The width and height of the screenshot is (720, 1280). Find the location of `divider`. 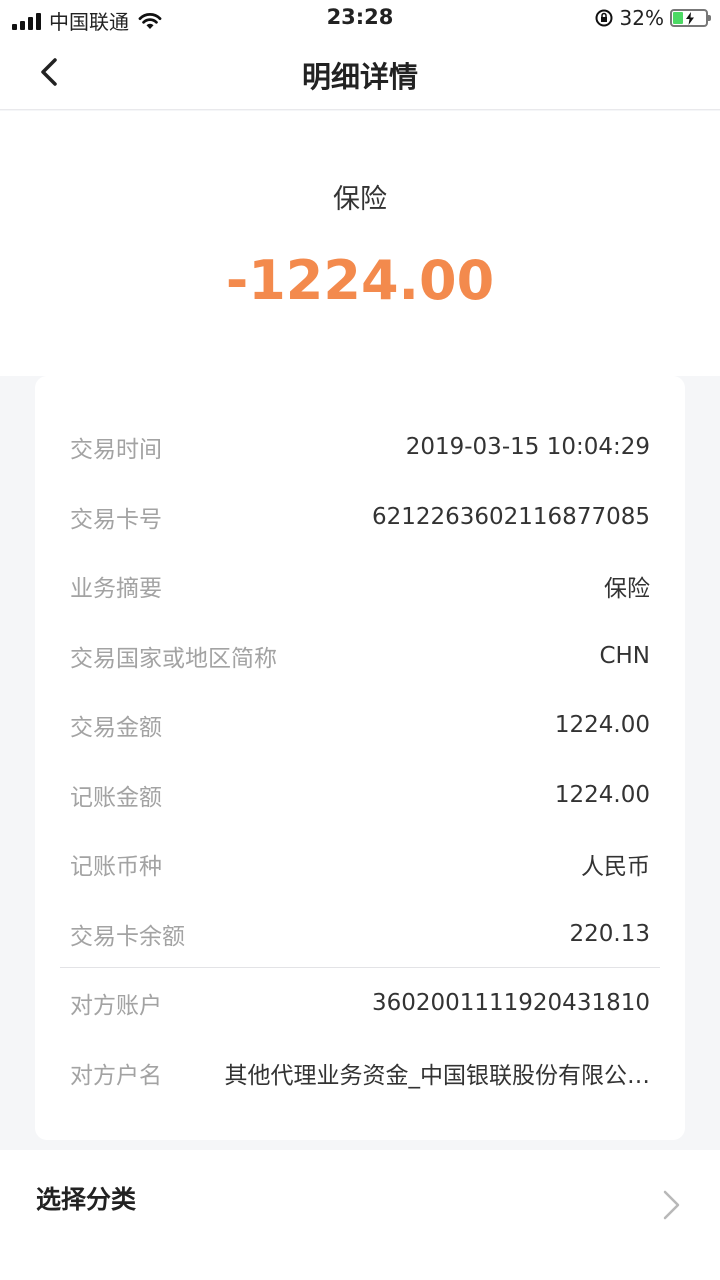

divider is located at coordinates (360, 967).